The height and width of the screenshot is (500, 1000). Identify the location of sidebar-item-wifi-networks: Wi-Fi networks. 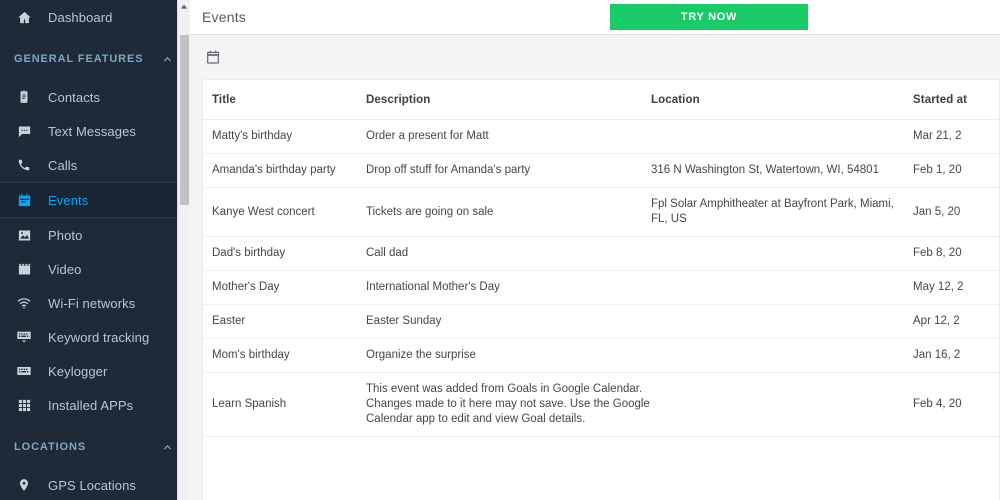
(95, 303).